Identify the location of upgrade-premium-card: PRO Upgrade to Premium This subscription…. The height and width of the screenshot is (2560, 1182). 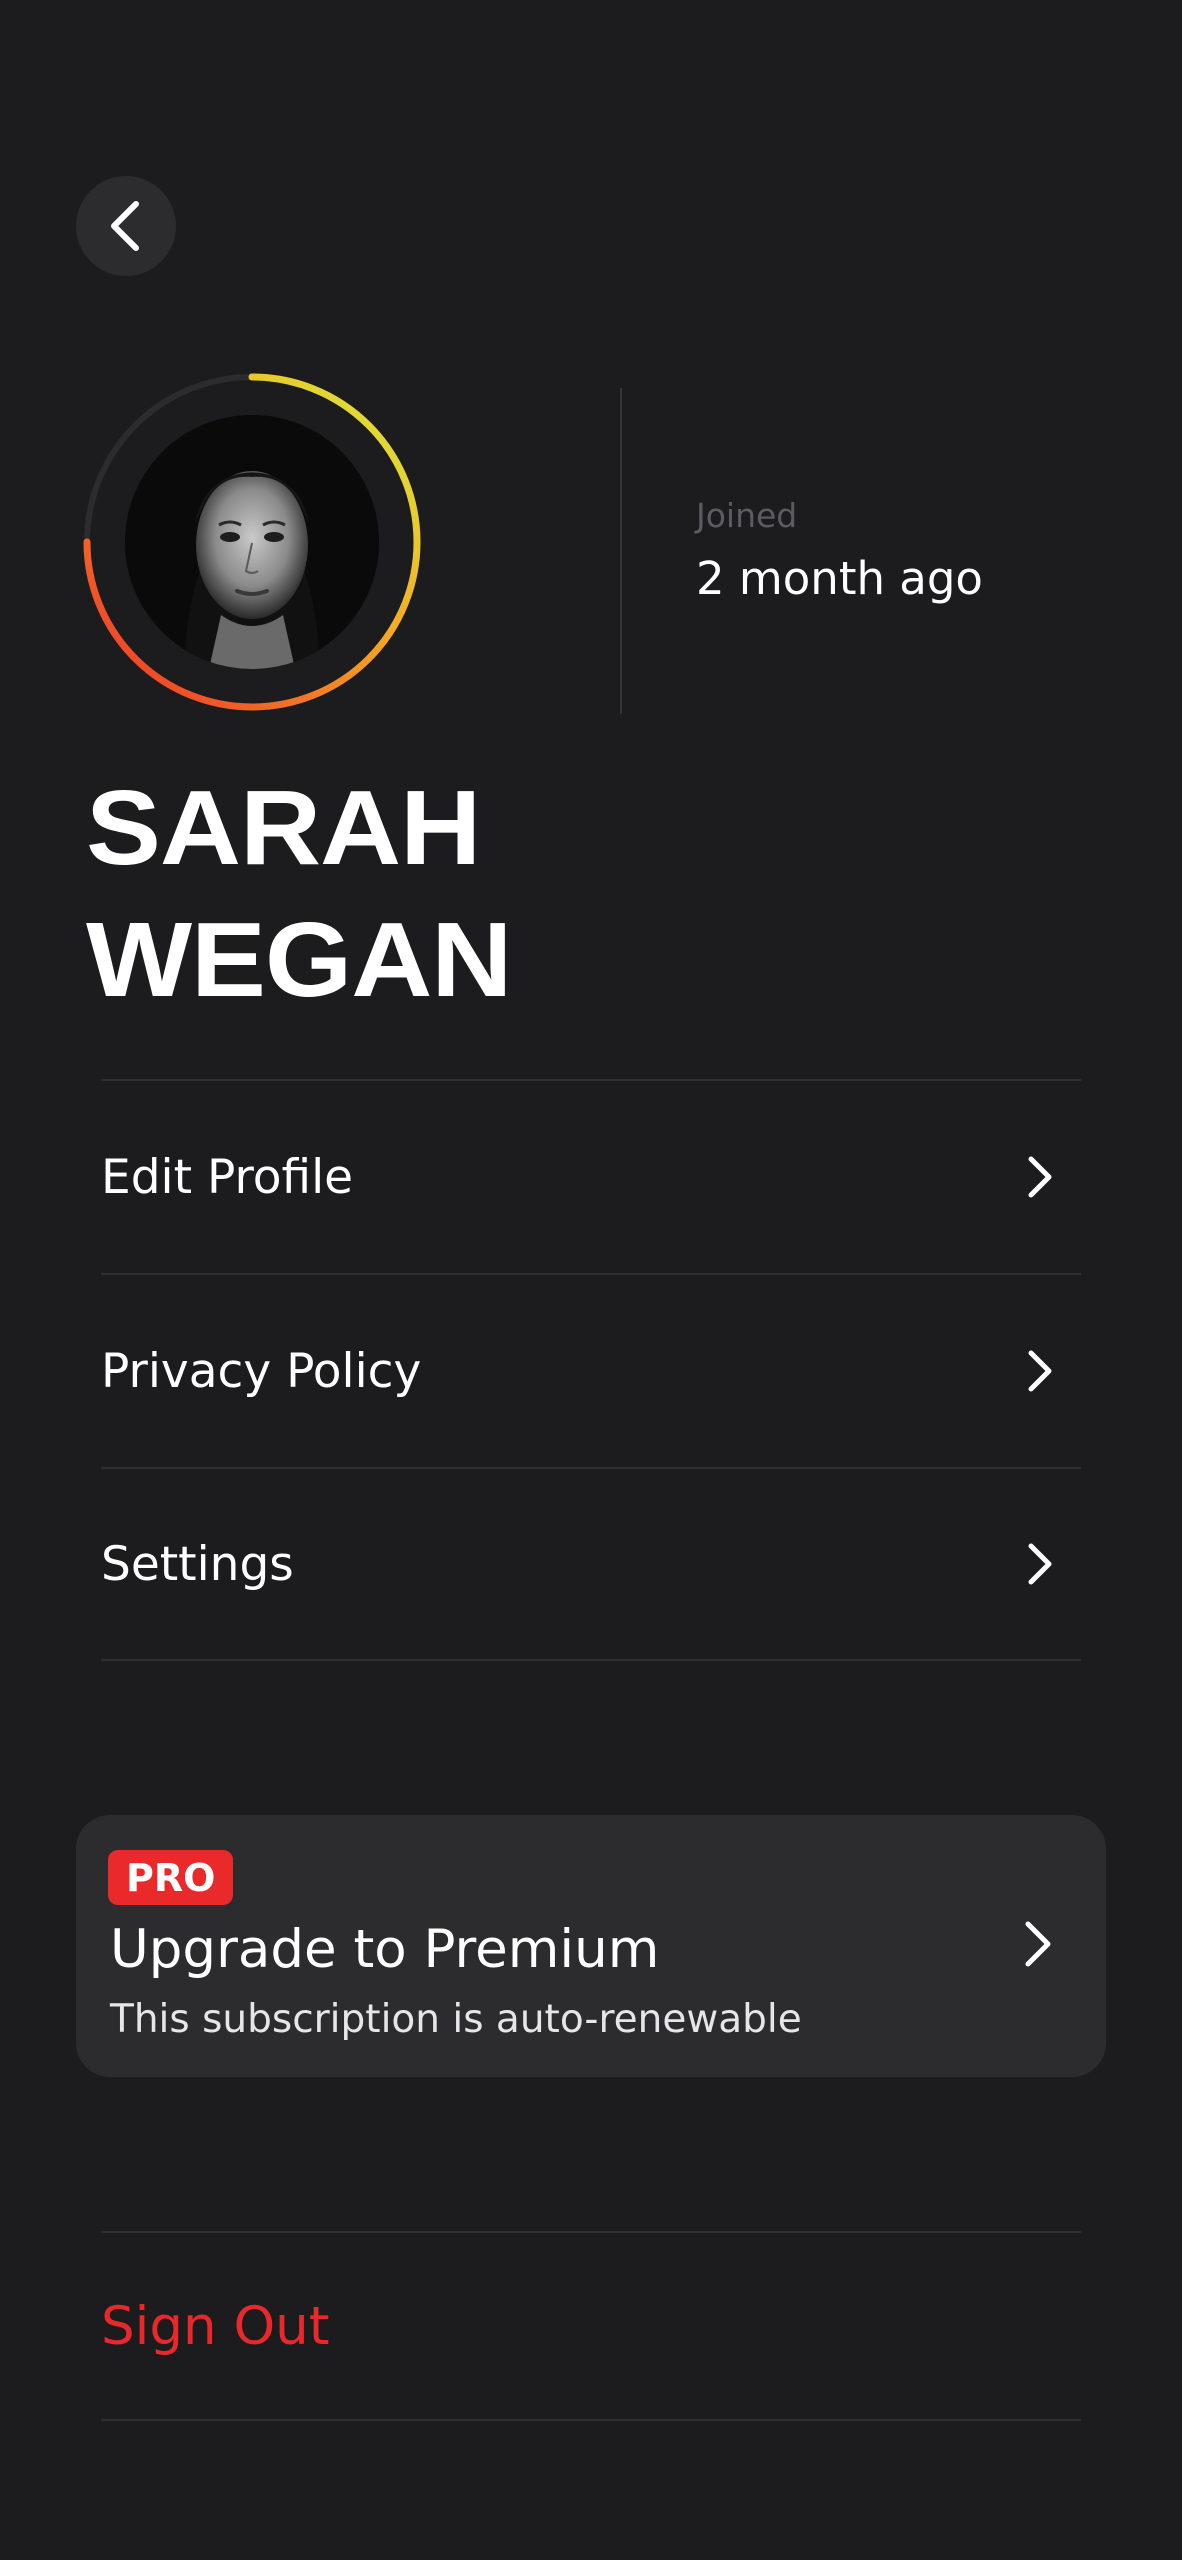
(591, 1946).